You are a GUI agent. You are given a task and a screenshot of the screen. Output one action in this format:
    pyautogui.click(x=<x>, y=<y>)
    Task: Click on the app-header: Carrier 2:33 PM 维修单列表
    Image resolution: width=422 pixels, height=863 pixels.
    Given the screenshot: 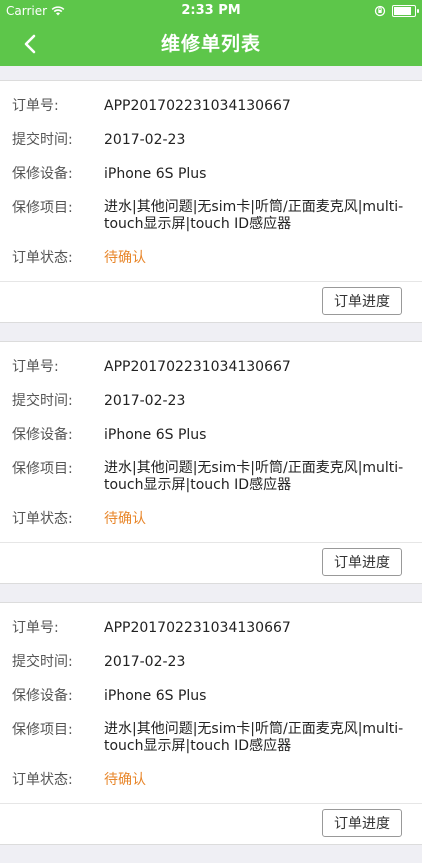 What is the action you would take?
    pyautogui.click(x=211, y=33)
    